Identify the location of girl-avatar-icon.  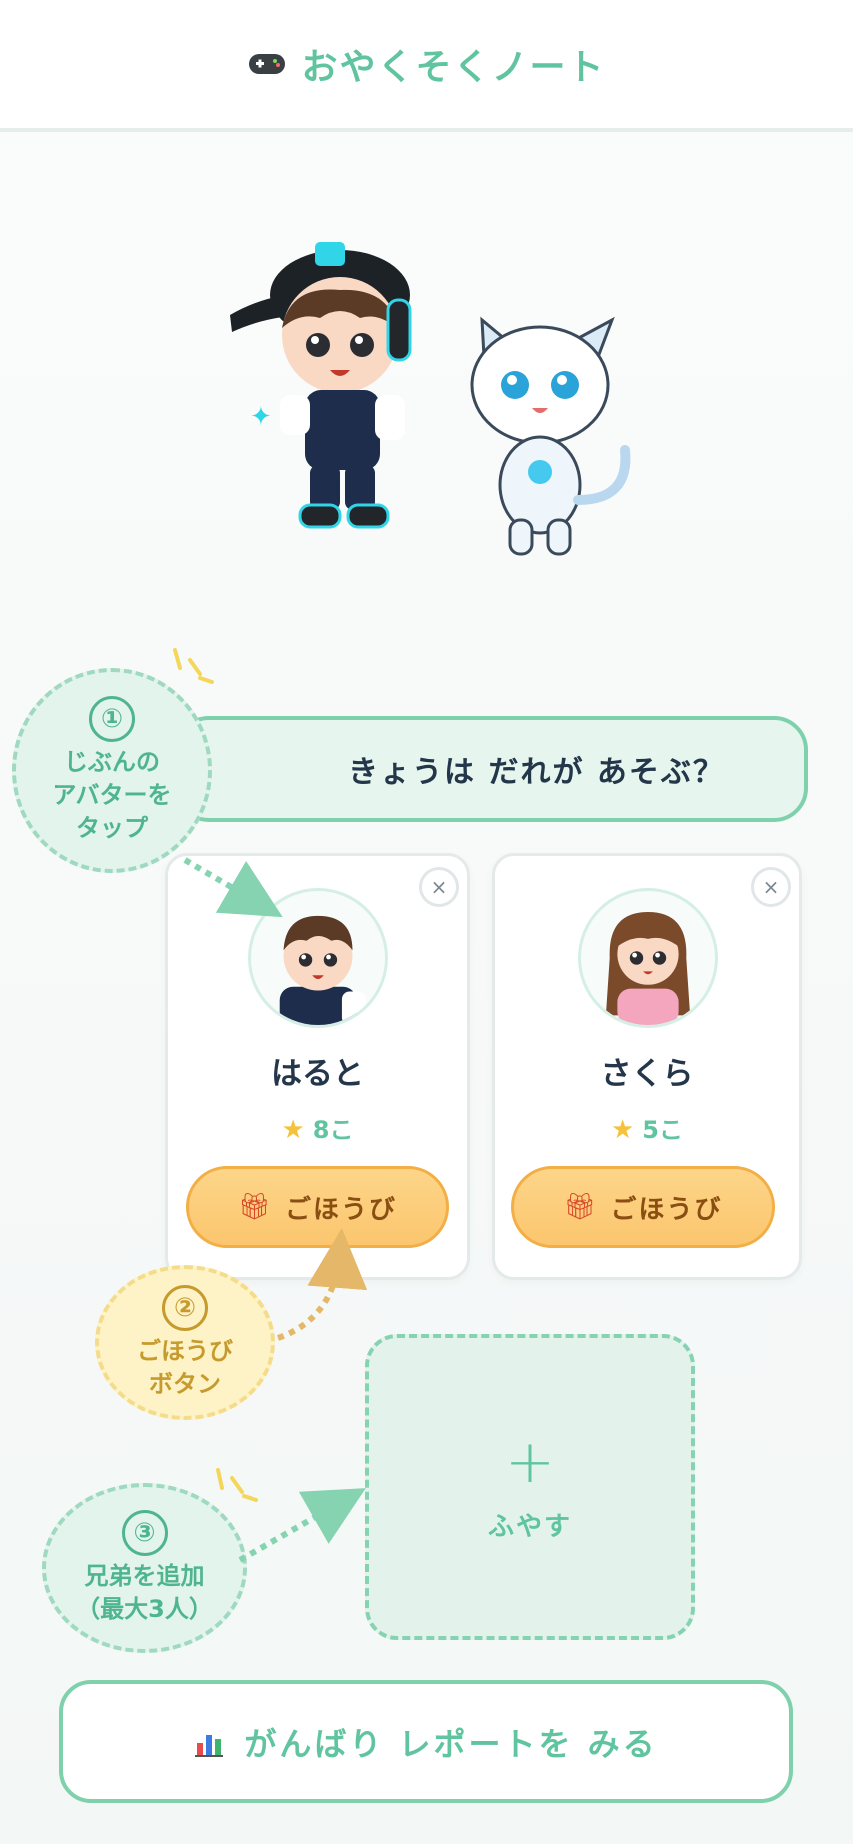
(648, 968).